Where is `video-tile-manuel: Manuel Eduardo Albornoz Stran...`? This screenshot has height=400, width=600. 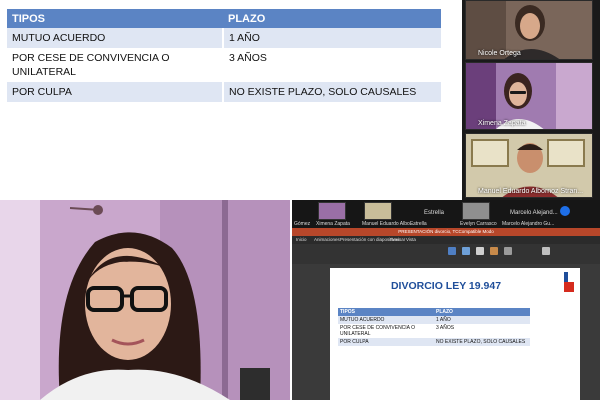 video-tile-manuel: Manuel Eduardo Albornoz Stran... is located at coordinates (529, 165).